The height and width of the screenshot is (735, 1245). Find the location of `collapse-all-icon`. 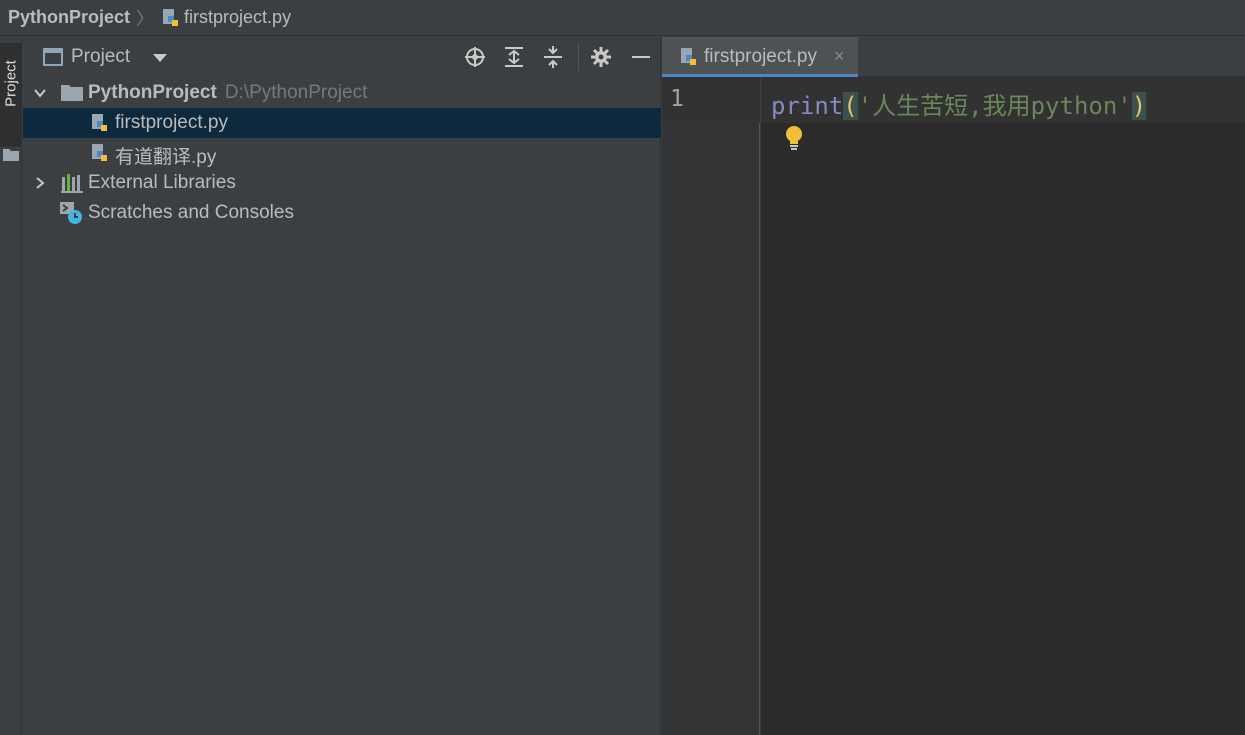

collapse-all-icon is located at coordinates (553, 57).